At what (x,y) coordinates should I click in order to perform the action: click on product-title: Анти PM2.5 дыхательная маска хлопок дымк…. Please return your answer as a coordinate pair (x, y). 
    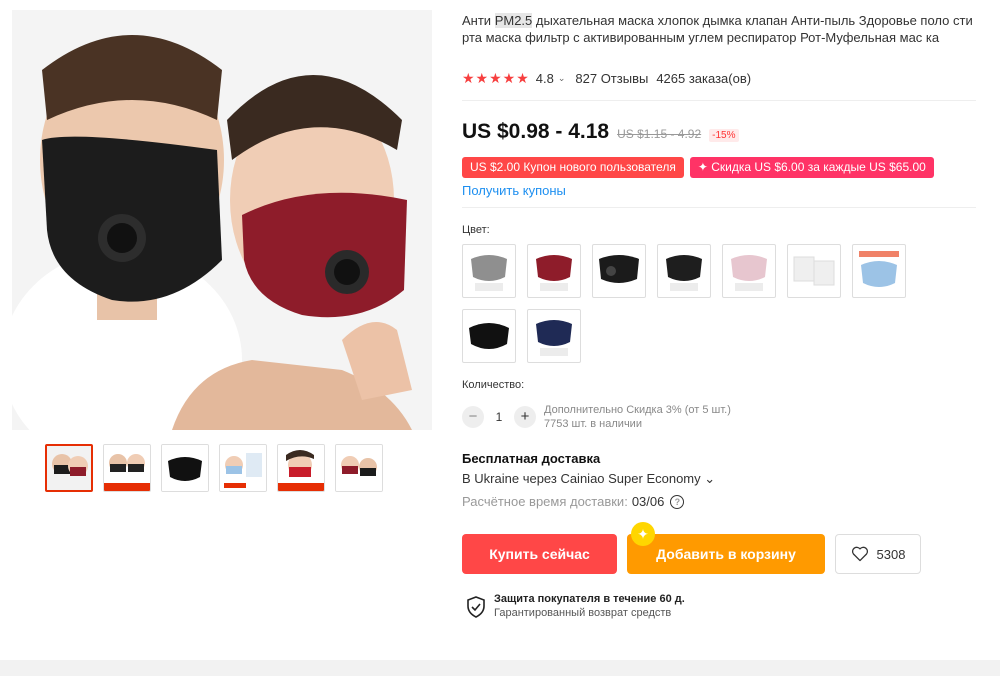
    Looking at the image, I should click on (722, 29).